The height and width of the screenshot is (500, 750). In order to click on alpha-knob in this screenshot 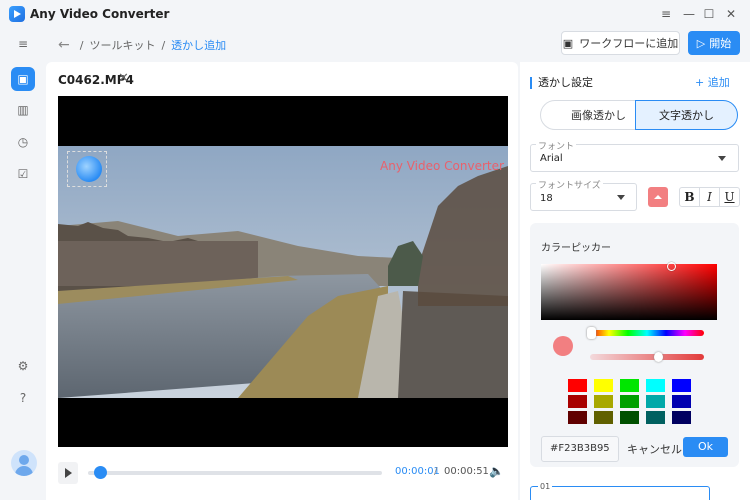, I will do `click(658, 357)`.